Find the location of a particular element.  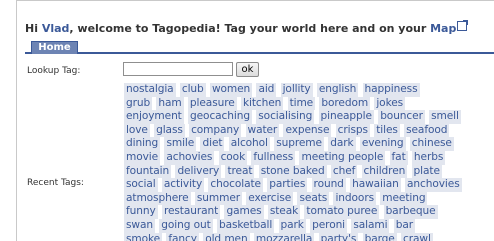

tag-link: supreme is located at coordinates (299, 144).